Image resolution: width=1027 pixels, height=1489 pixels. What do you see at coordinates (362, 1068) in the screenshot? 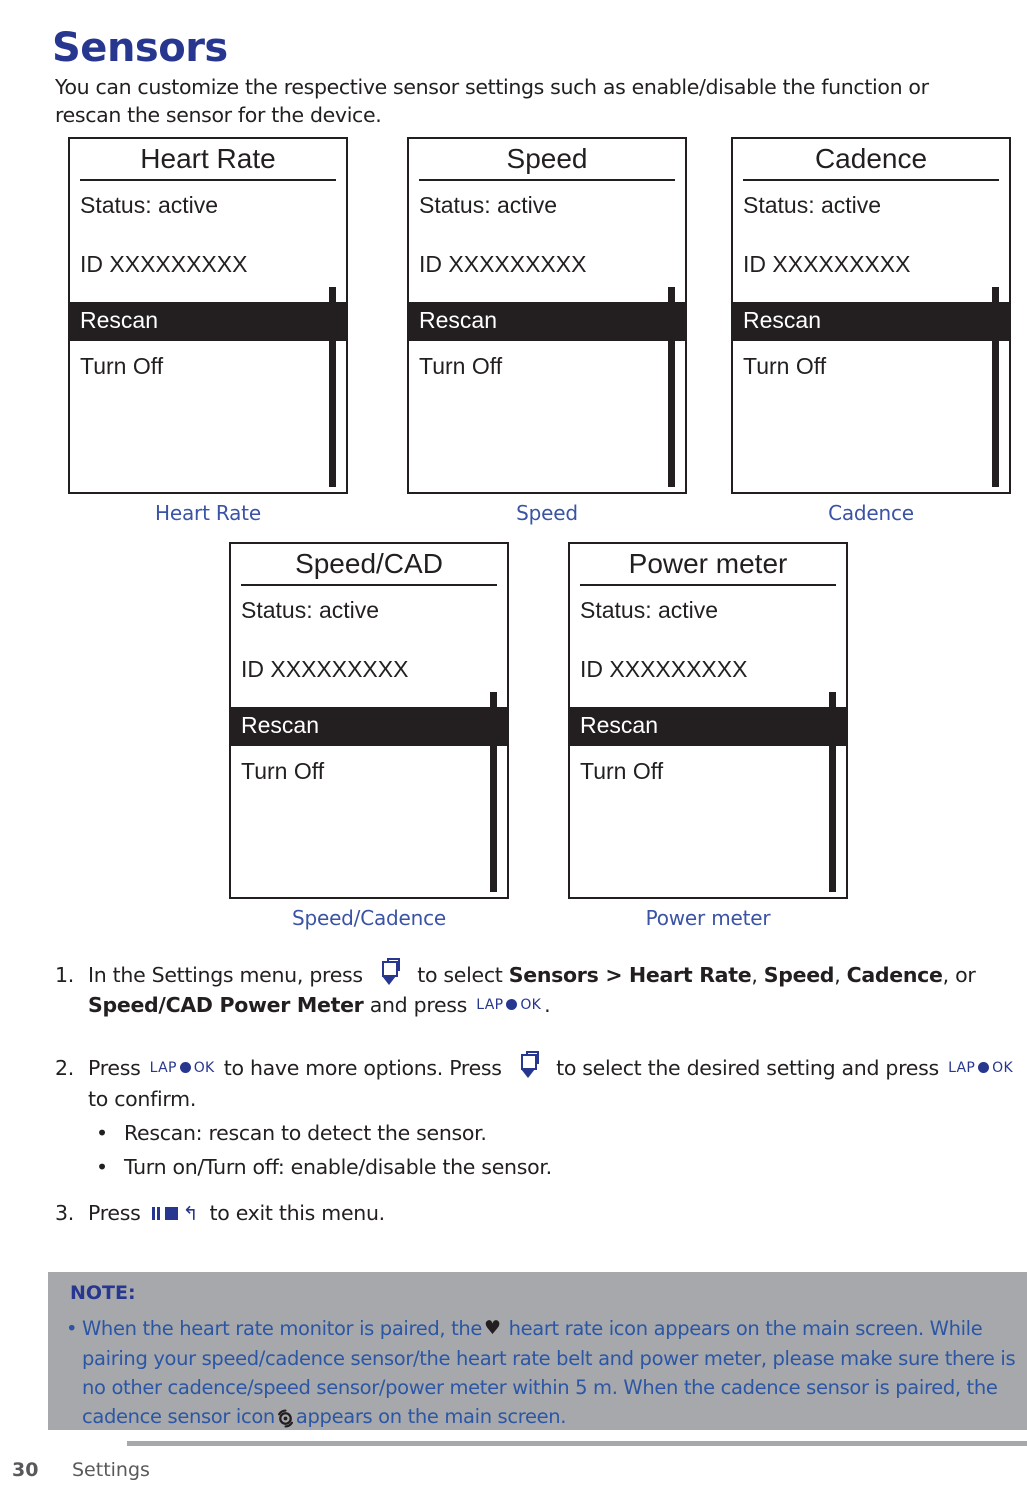
I see `step-2-text-2: to have more options. Press` at bounding box center [362, 1068].